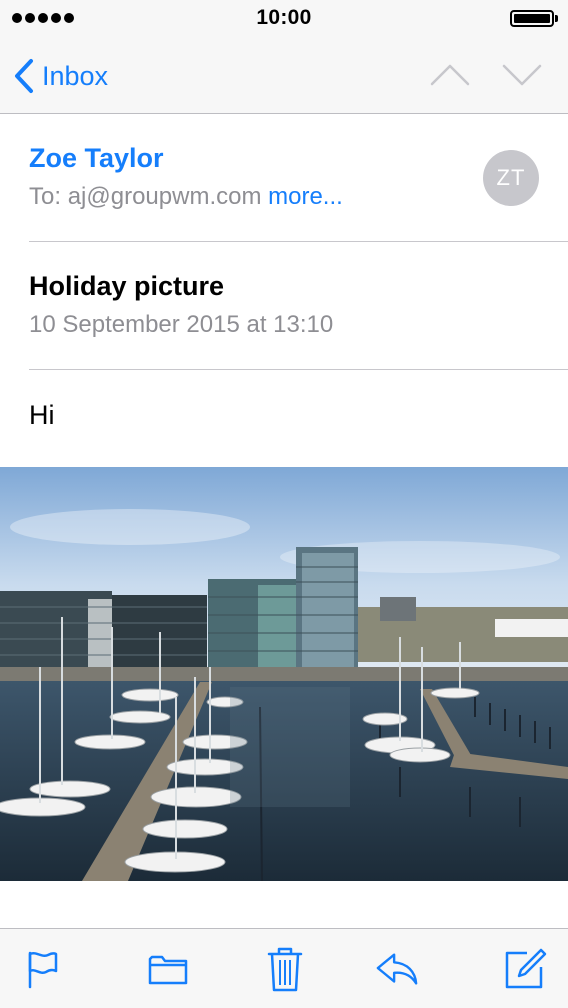 The width and height of the screenshot is (568, 1008). I want to click on compose-icon, so click(526, 968).